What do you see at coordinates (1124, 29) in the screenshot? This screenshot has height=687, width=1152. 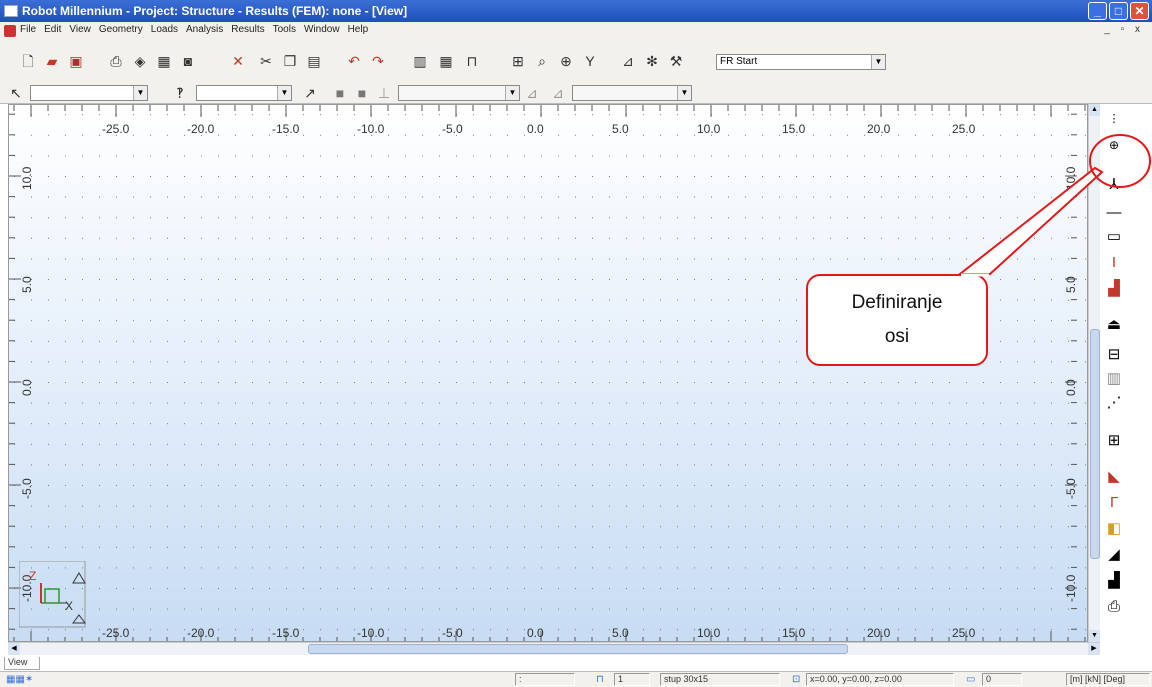 I see `mdi-controls: _ ▫ x` at bounding box center [1124, 29].